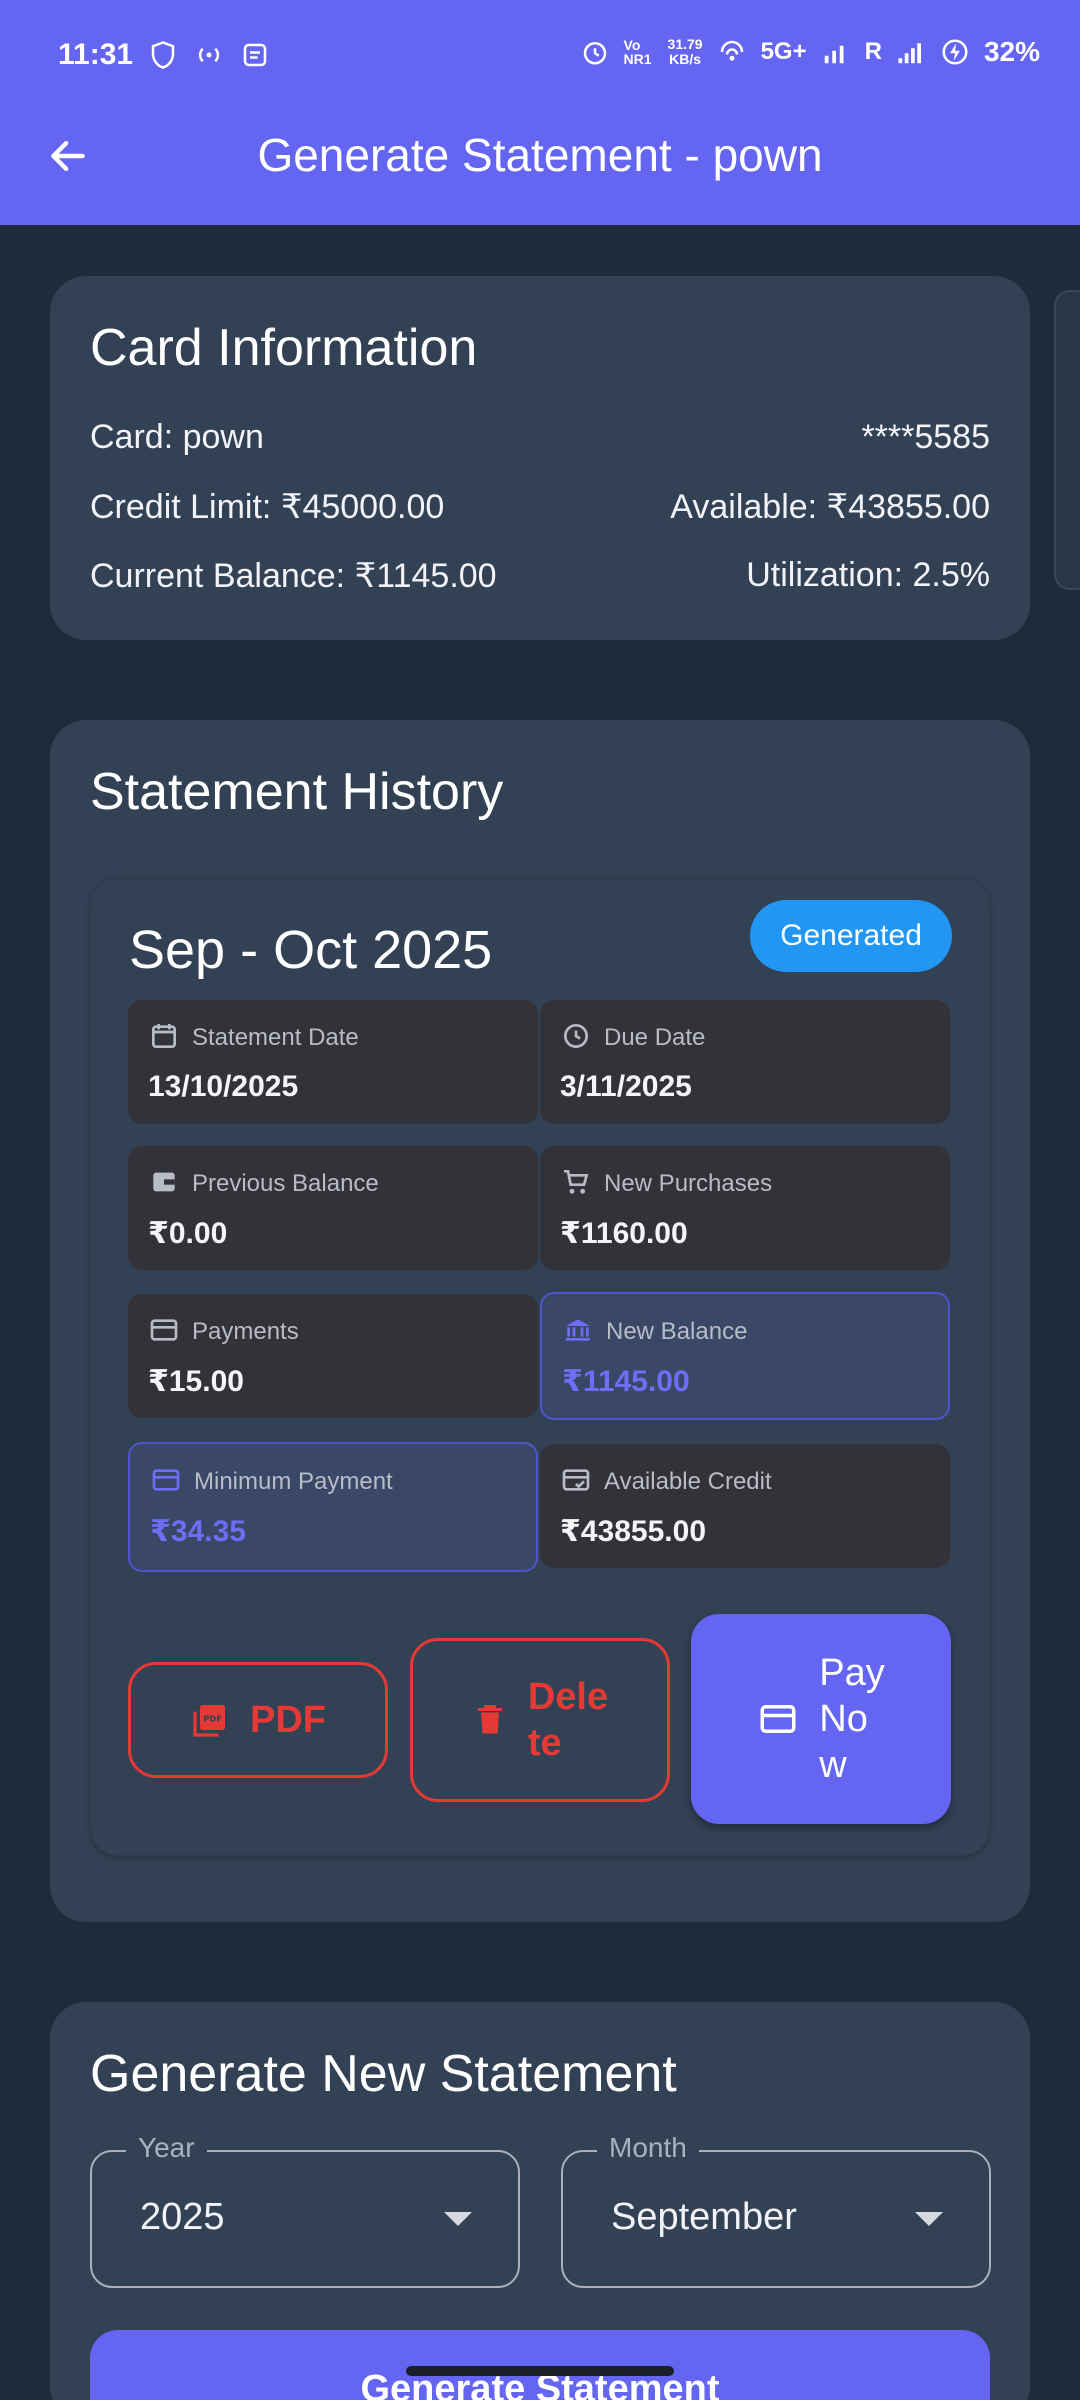 The width and height of the screenshot is (1080, 2400). Describe the element at coordinates (1067, 440) in the screenshot. I see `next-card-peek` at that location.